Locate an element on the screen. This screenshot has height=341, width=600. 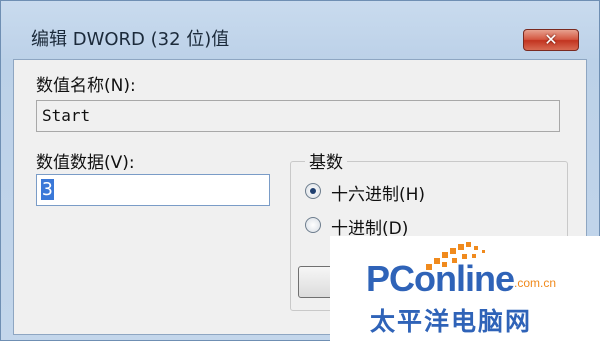
close-icon: ✕ is located at coordinates (551, 39).